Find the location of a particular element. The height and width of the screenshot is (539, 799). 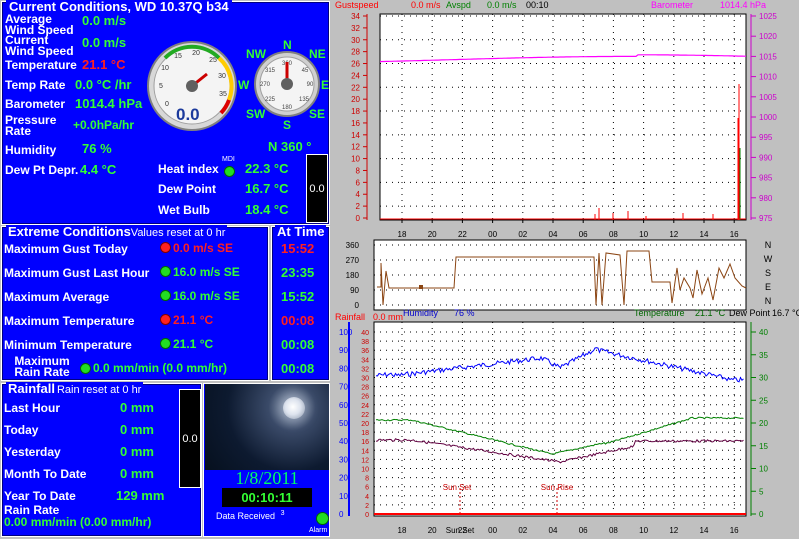

svg-text: 135 is located at coordinates (304, 100).